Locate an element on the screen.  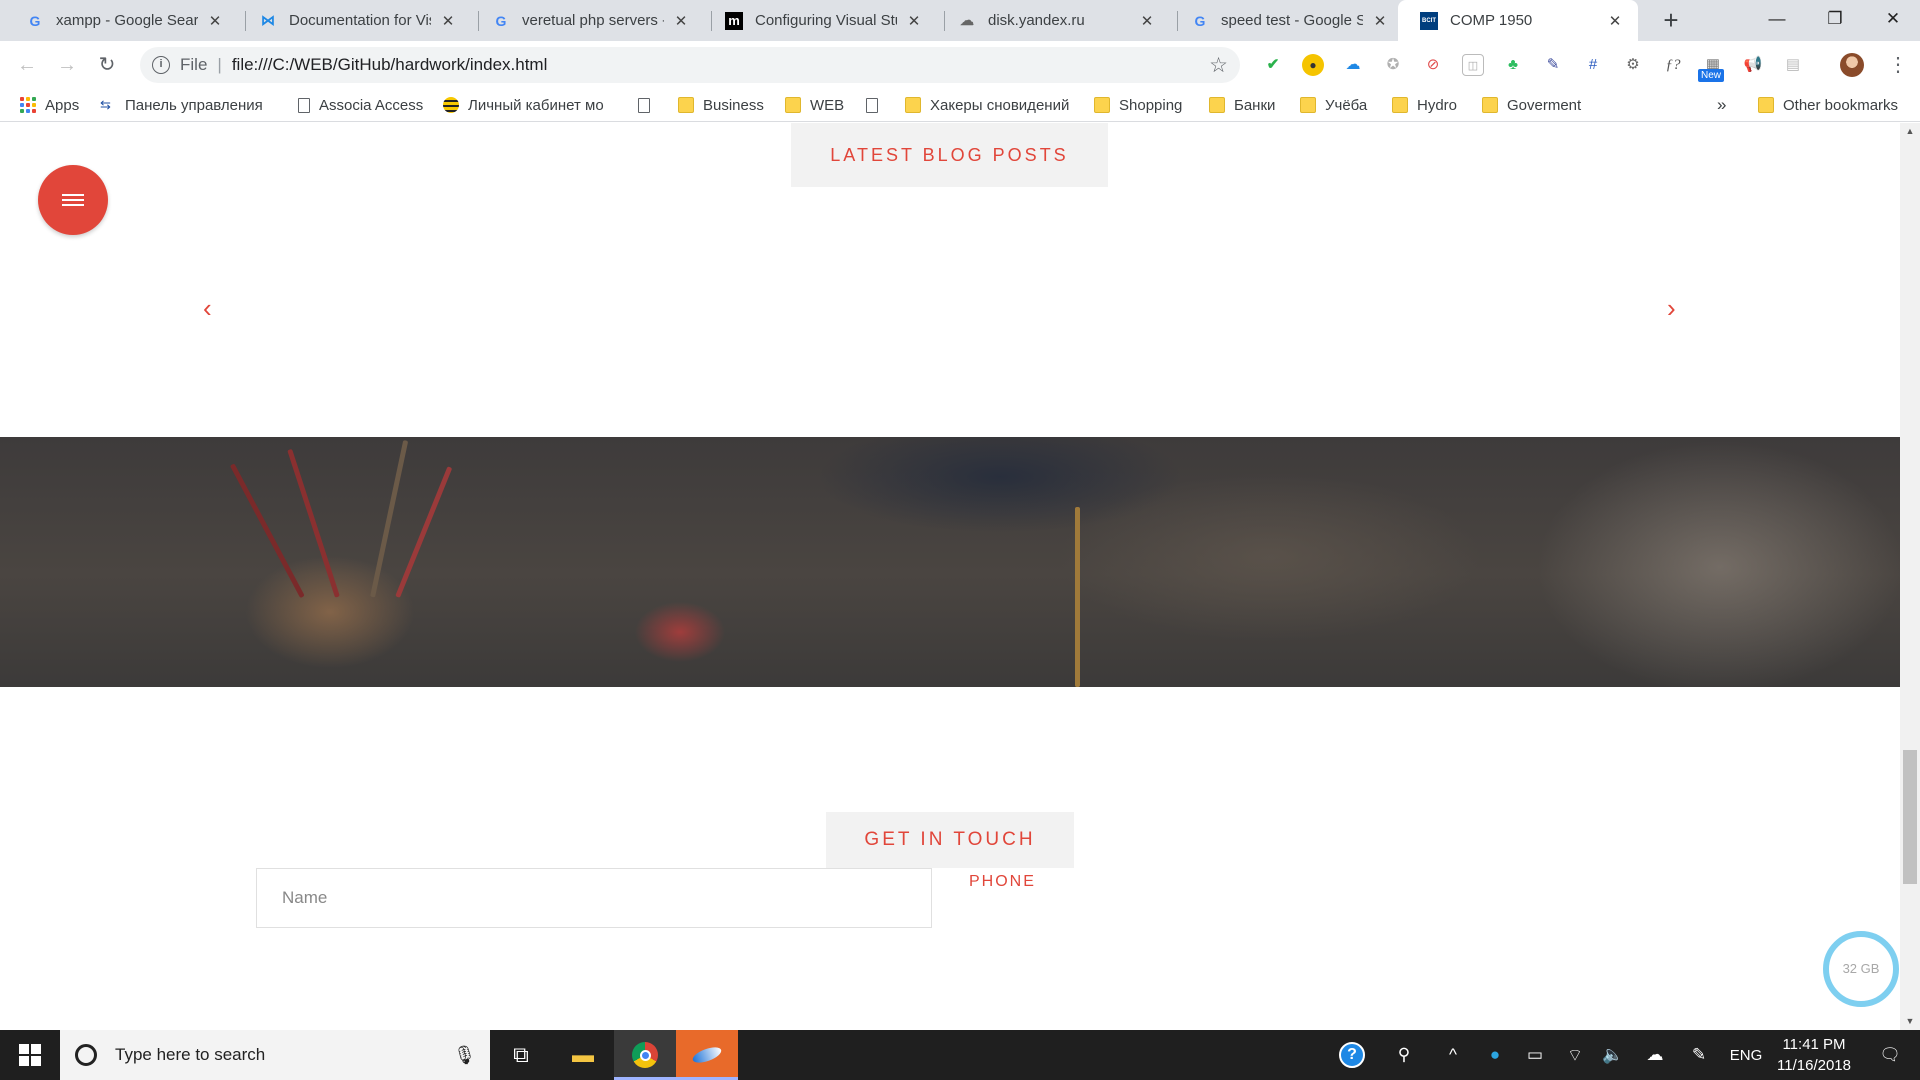
info-icon: i is located at coordinates (161, 65).